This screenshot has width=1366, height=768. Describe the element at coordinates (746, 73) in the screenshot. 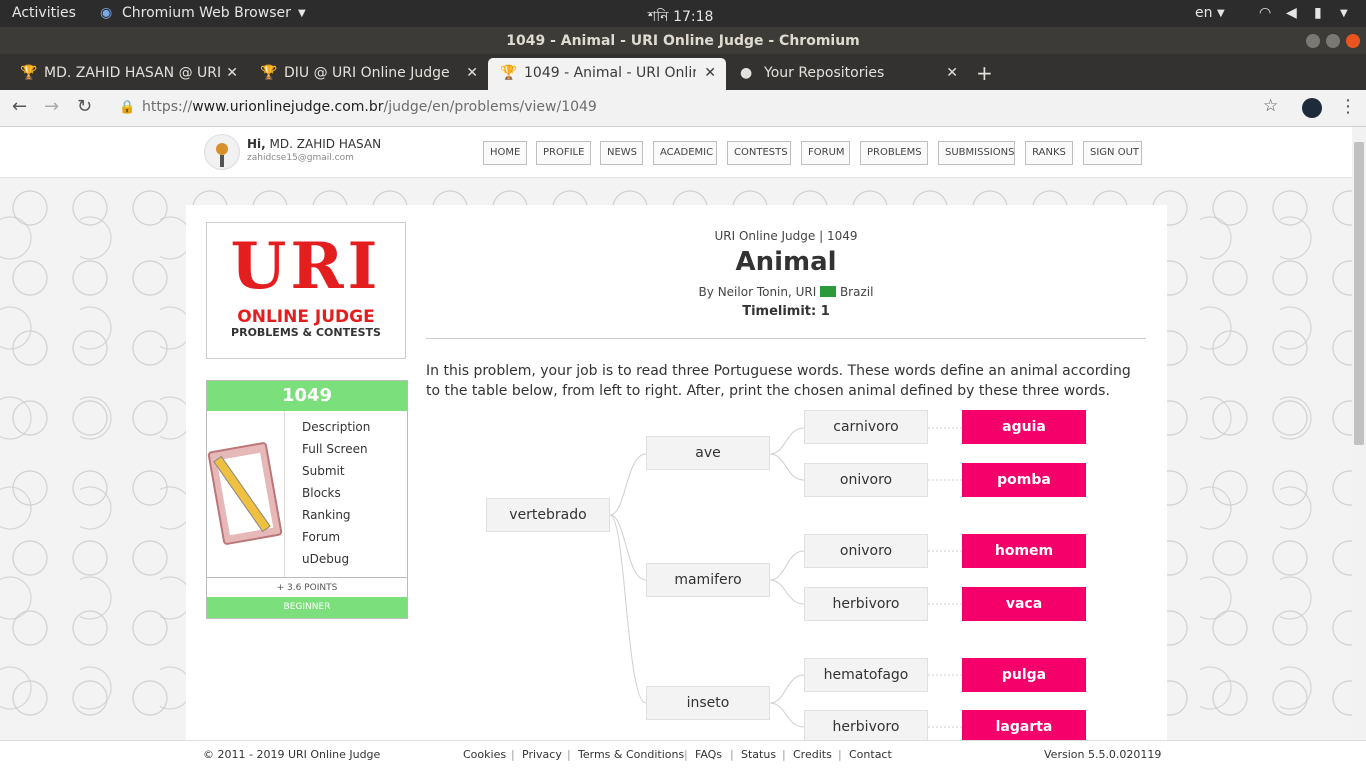

I see `github-icon: ●` at that location.